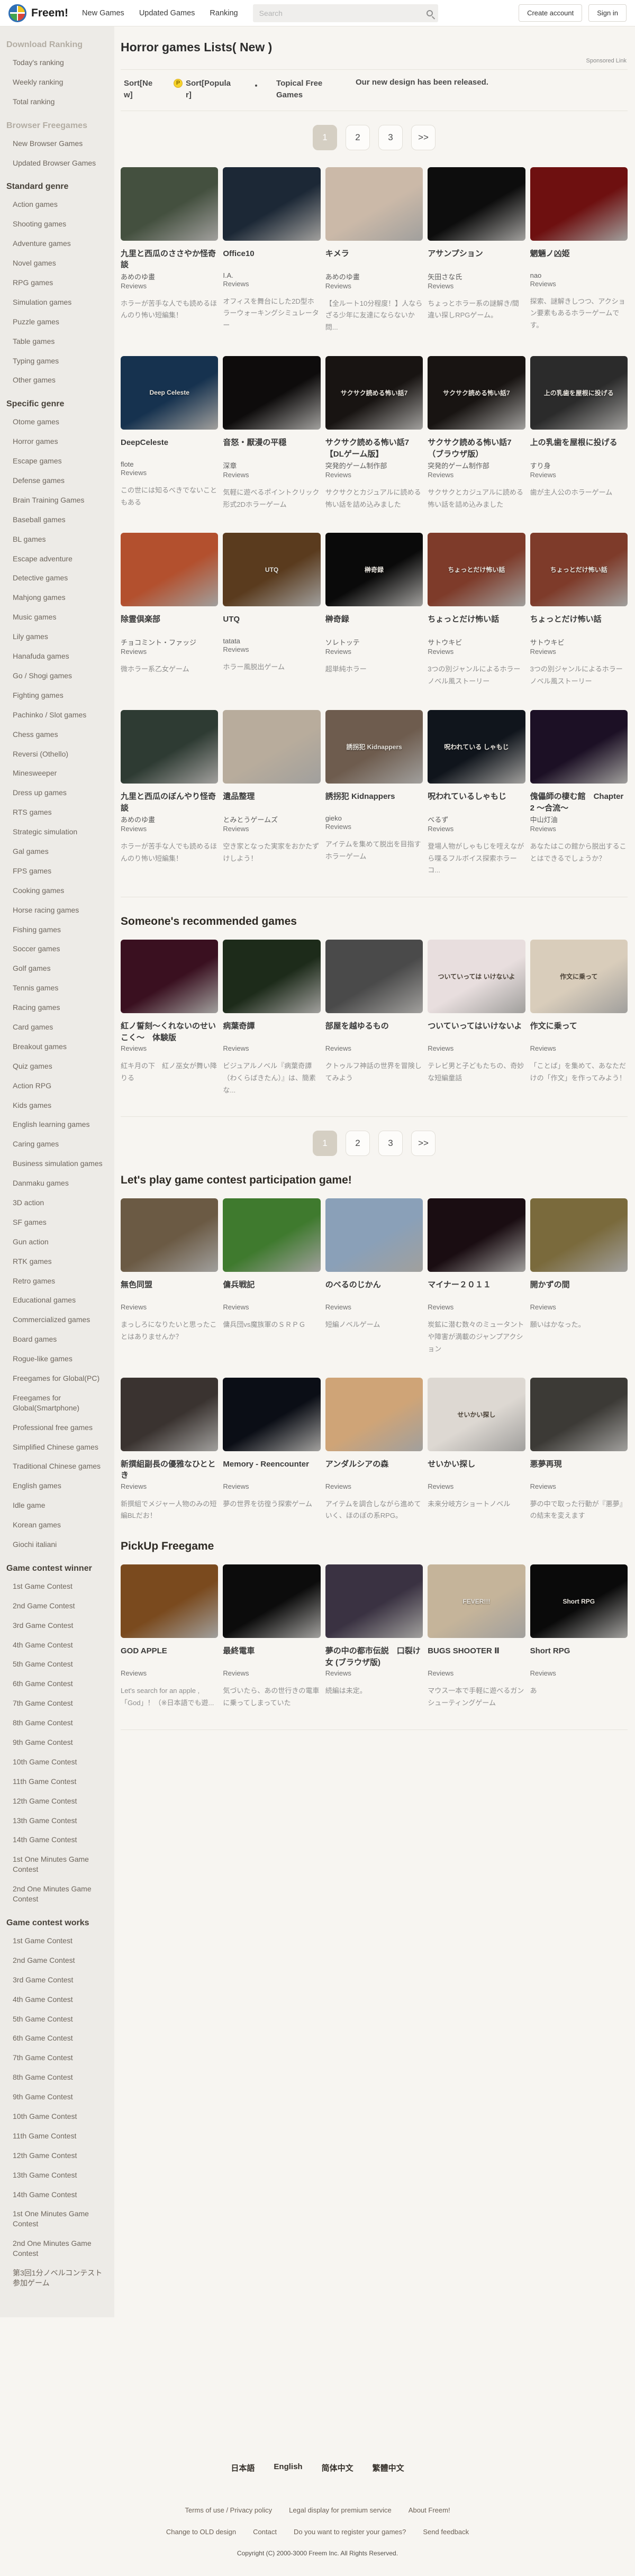 The width and height of the screenshot is (635, 2576). I want to click on search-input, so click(342, 13).